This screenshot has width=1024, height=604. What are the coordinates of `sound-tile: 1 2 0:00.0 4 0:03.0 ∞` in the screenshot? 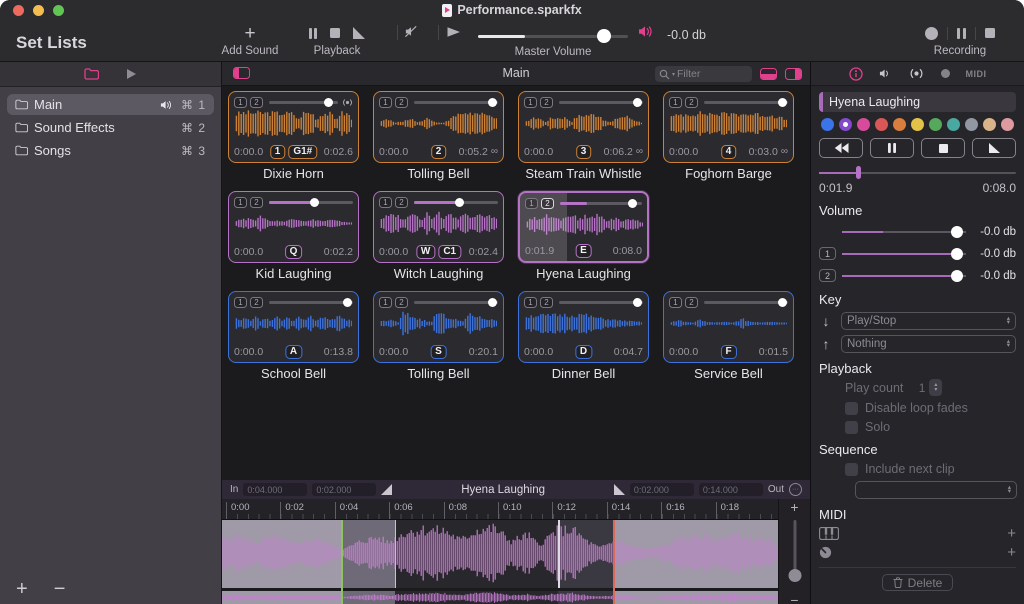 It's located at (728, 127).